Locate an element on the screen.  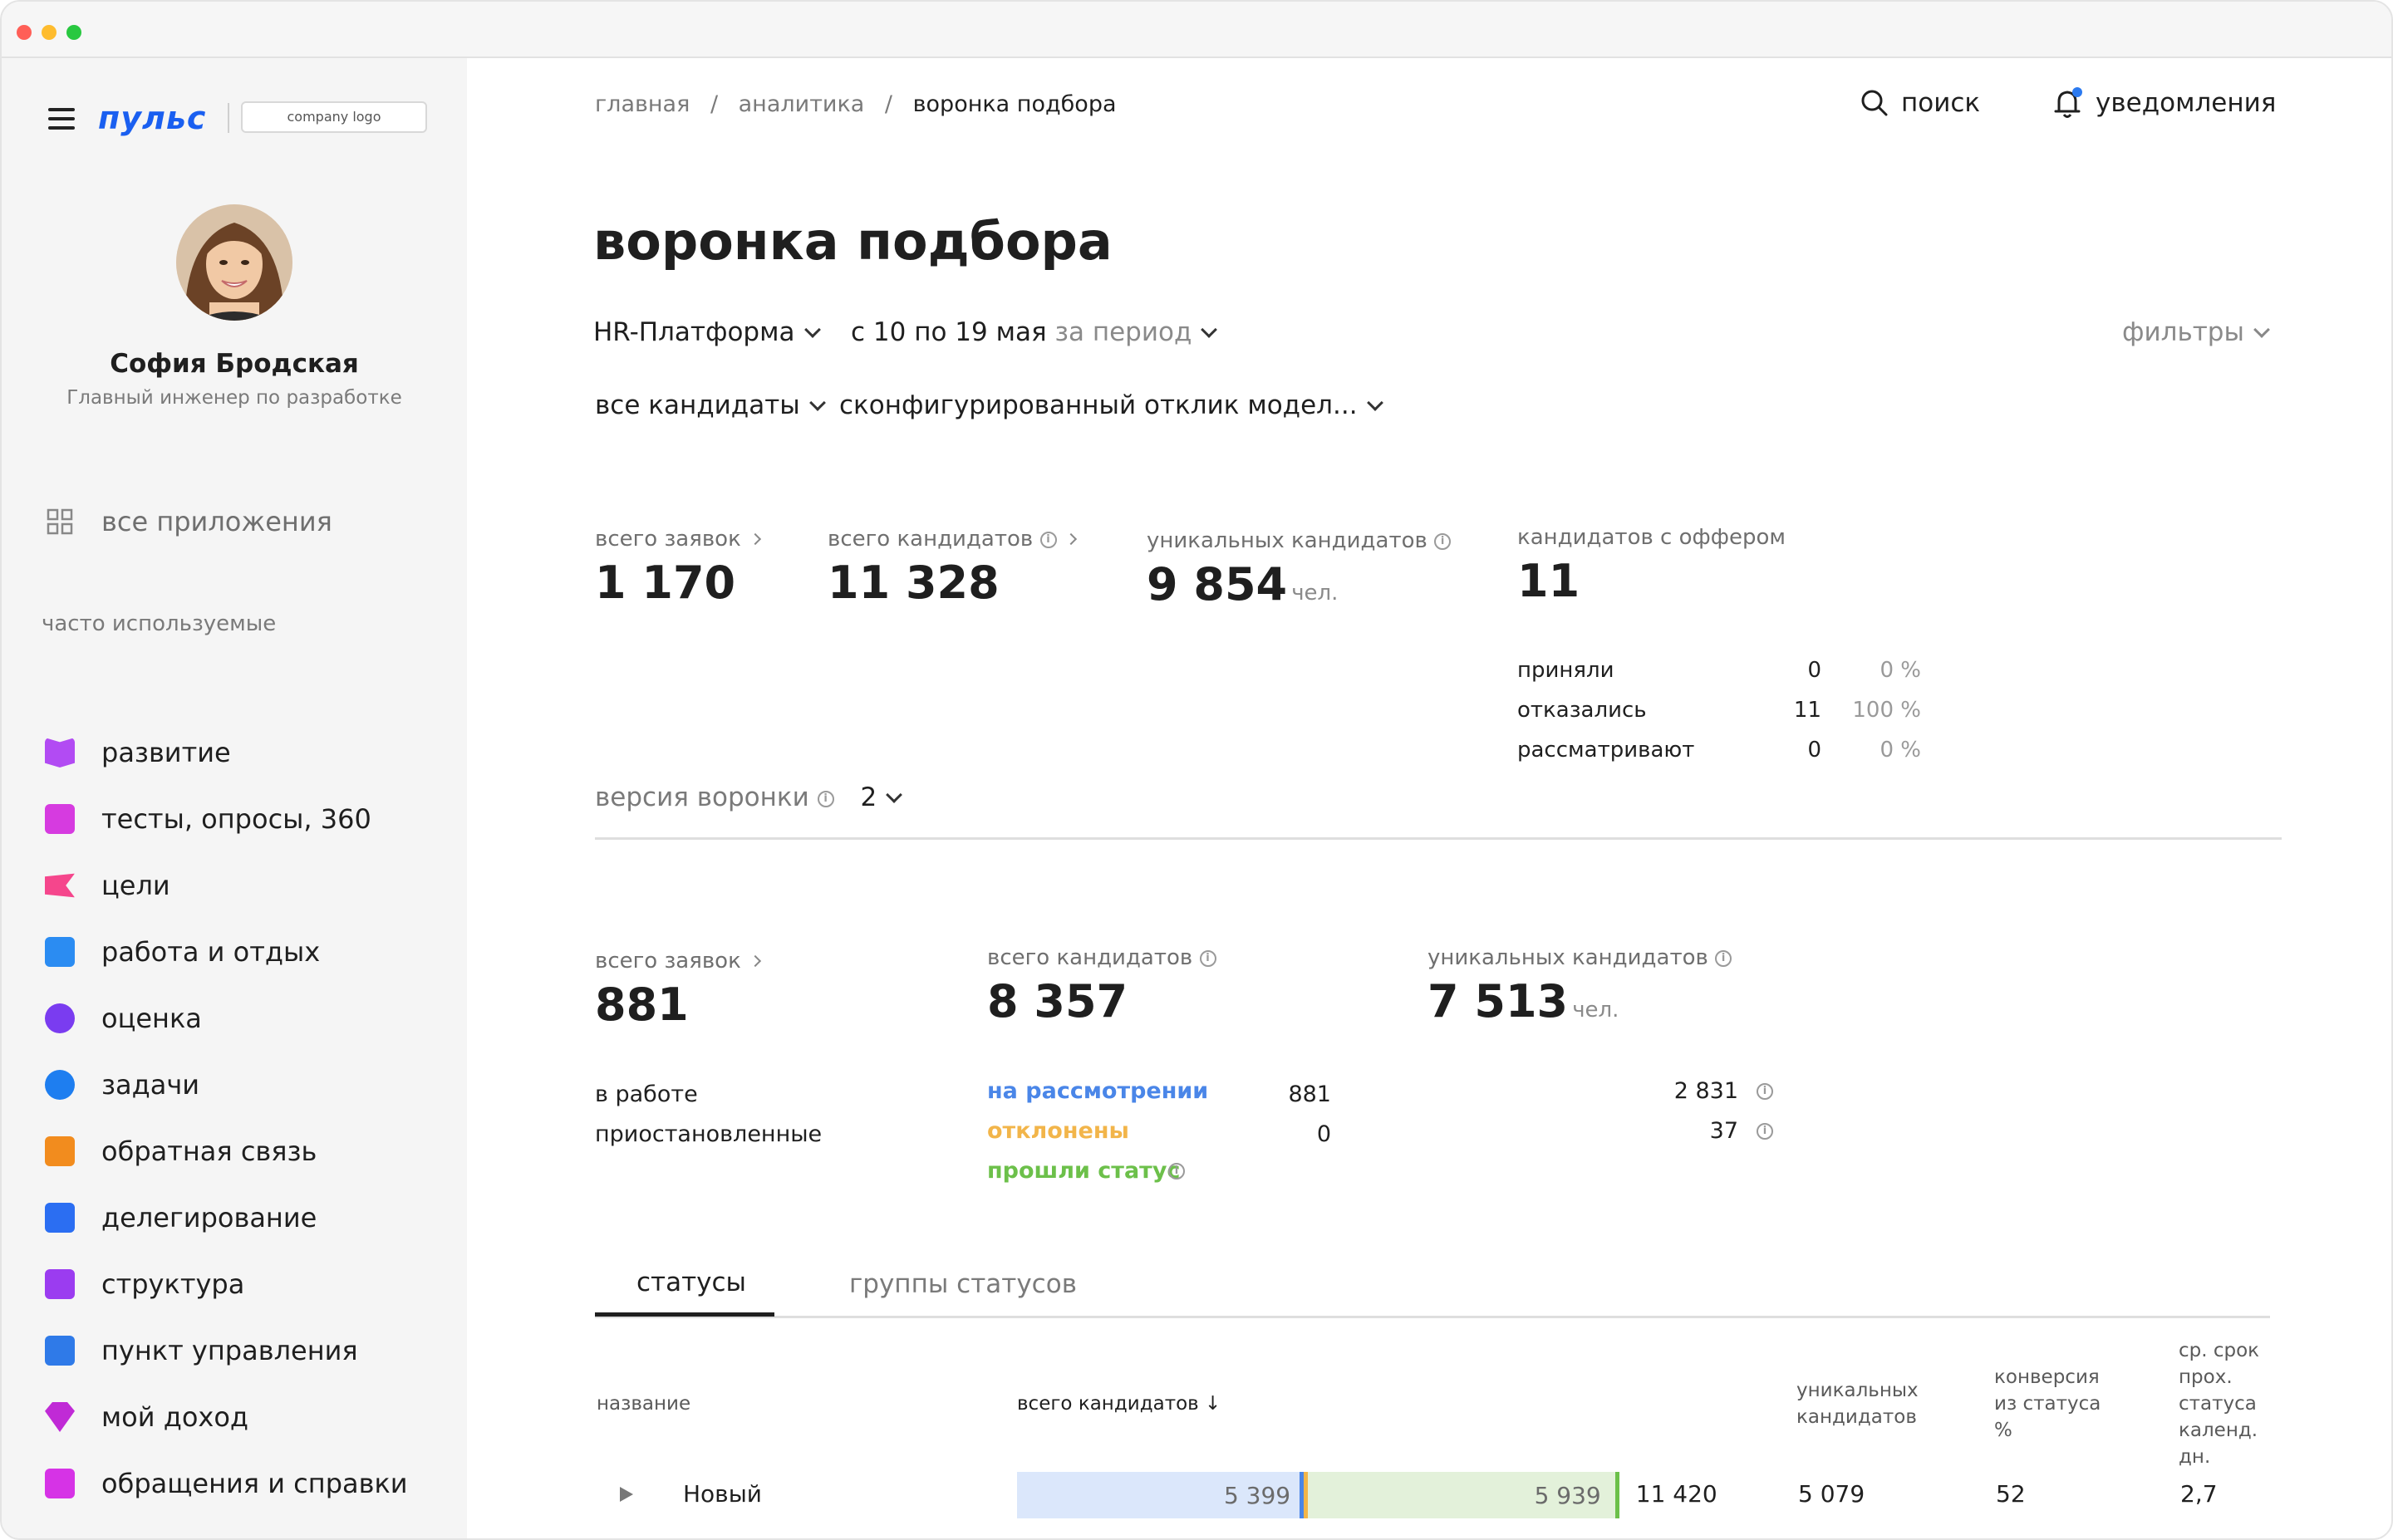
close-window-button is located at coordinates (25, 32).